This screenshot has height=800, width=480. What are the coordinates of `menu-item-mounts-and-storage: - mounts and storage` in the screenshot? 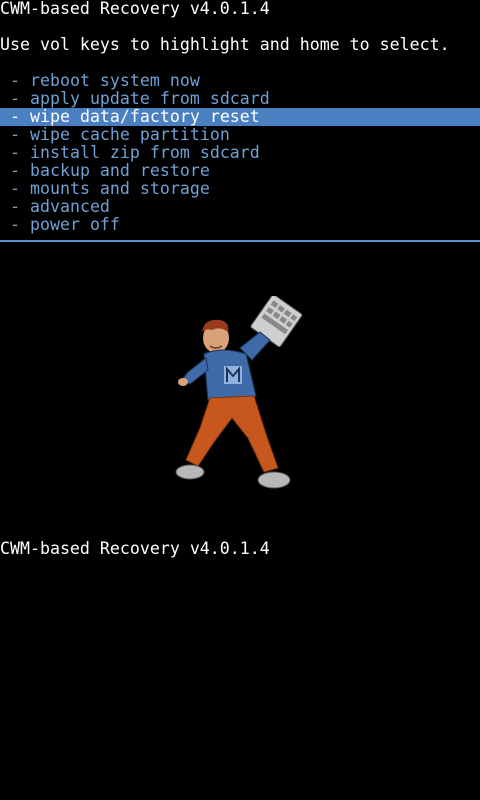 It's located at (240, 189).